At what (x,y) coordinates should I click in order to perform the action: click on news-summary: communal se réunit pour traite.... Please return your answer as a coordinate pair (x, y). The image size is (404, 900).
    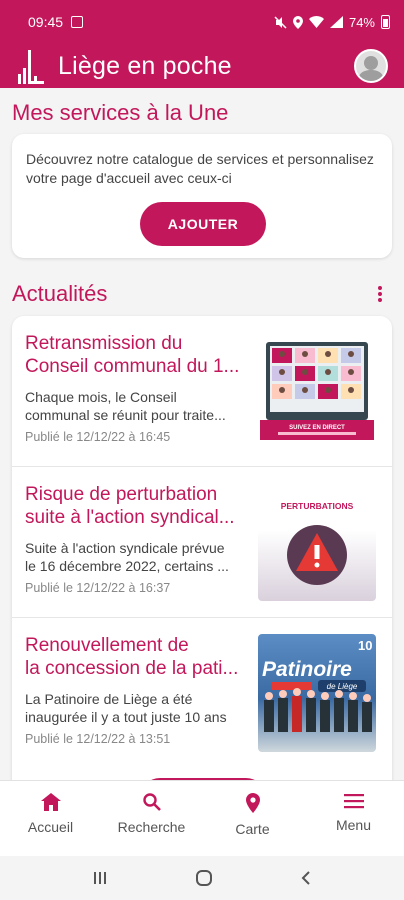
    Looking at the image, I should click on (125, 415).